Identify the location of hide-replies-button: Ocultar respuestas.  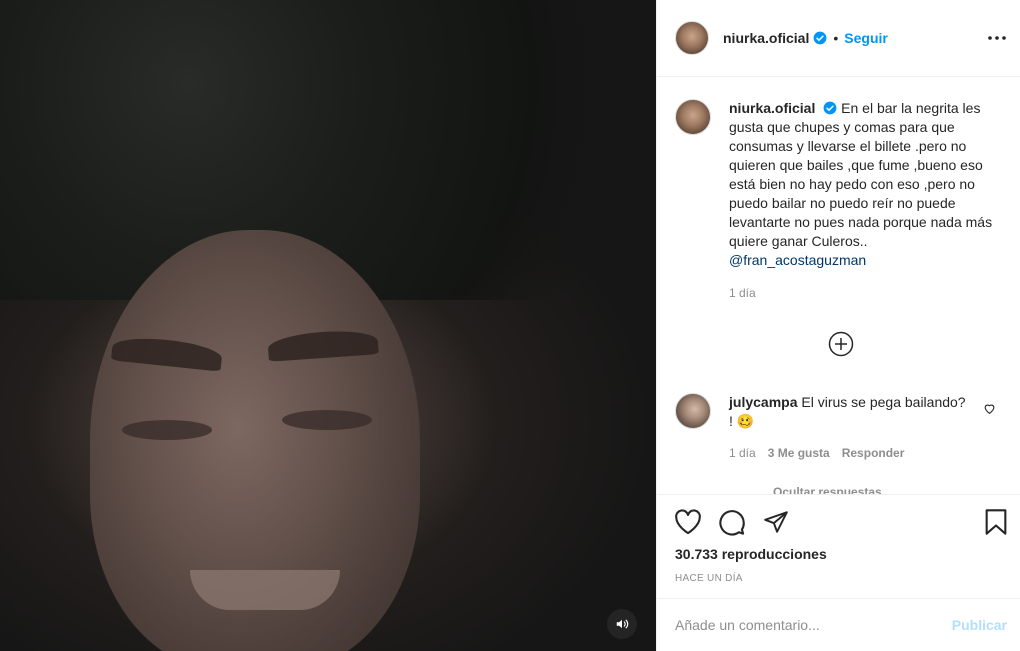
(827, 489).